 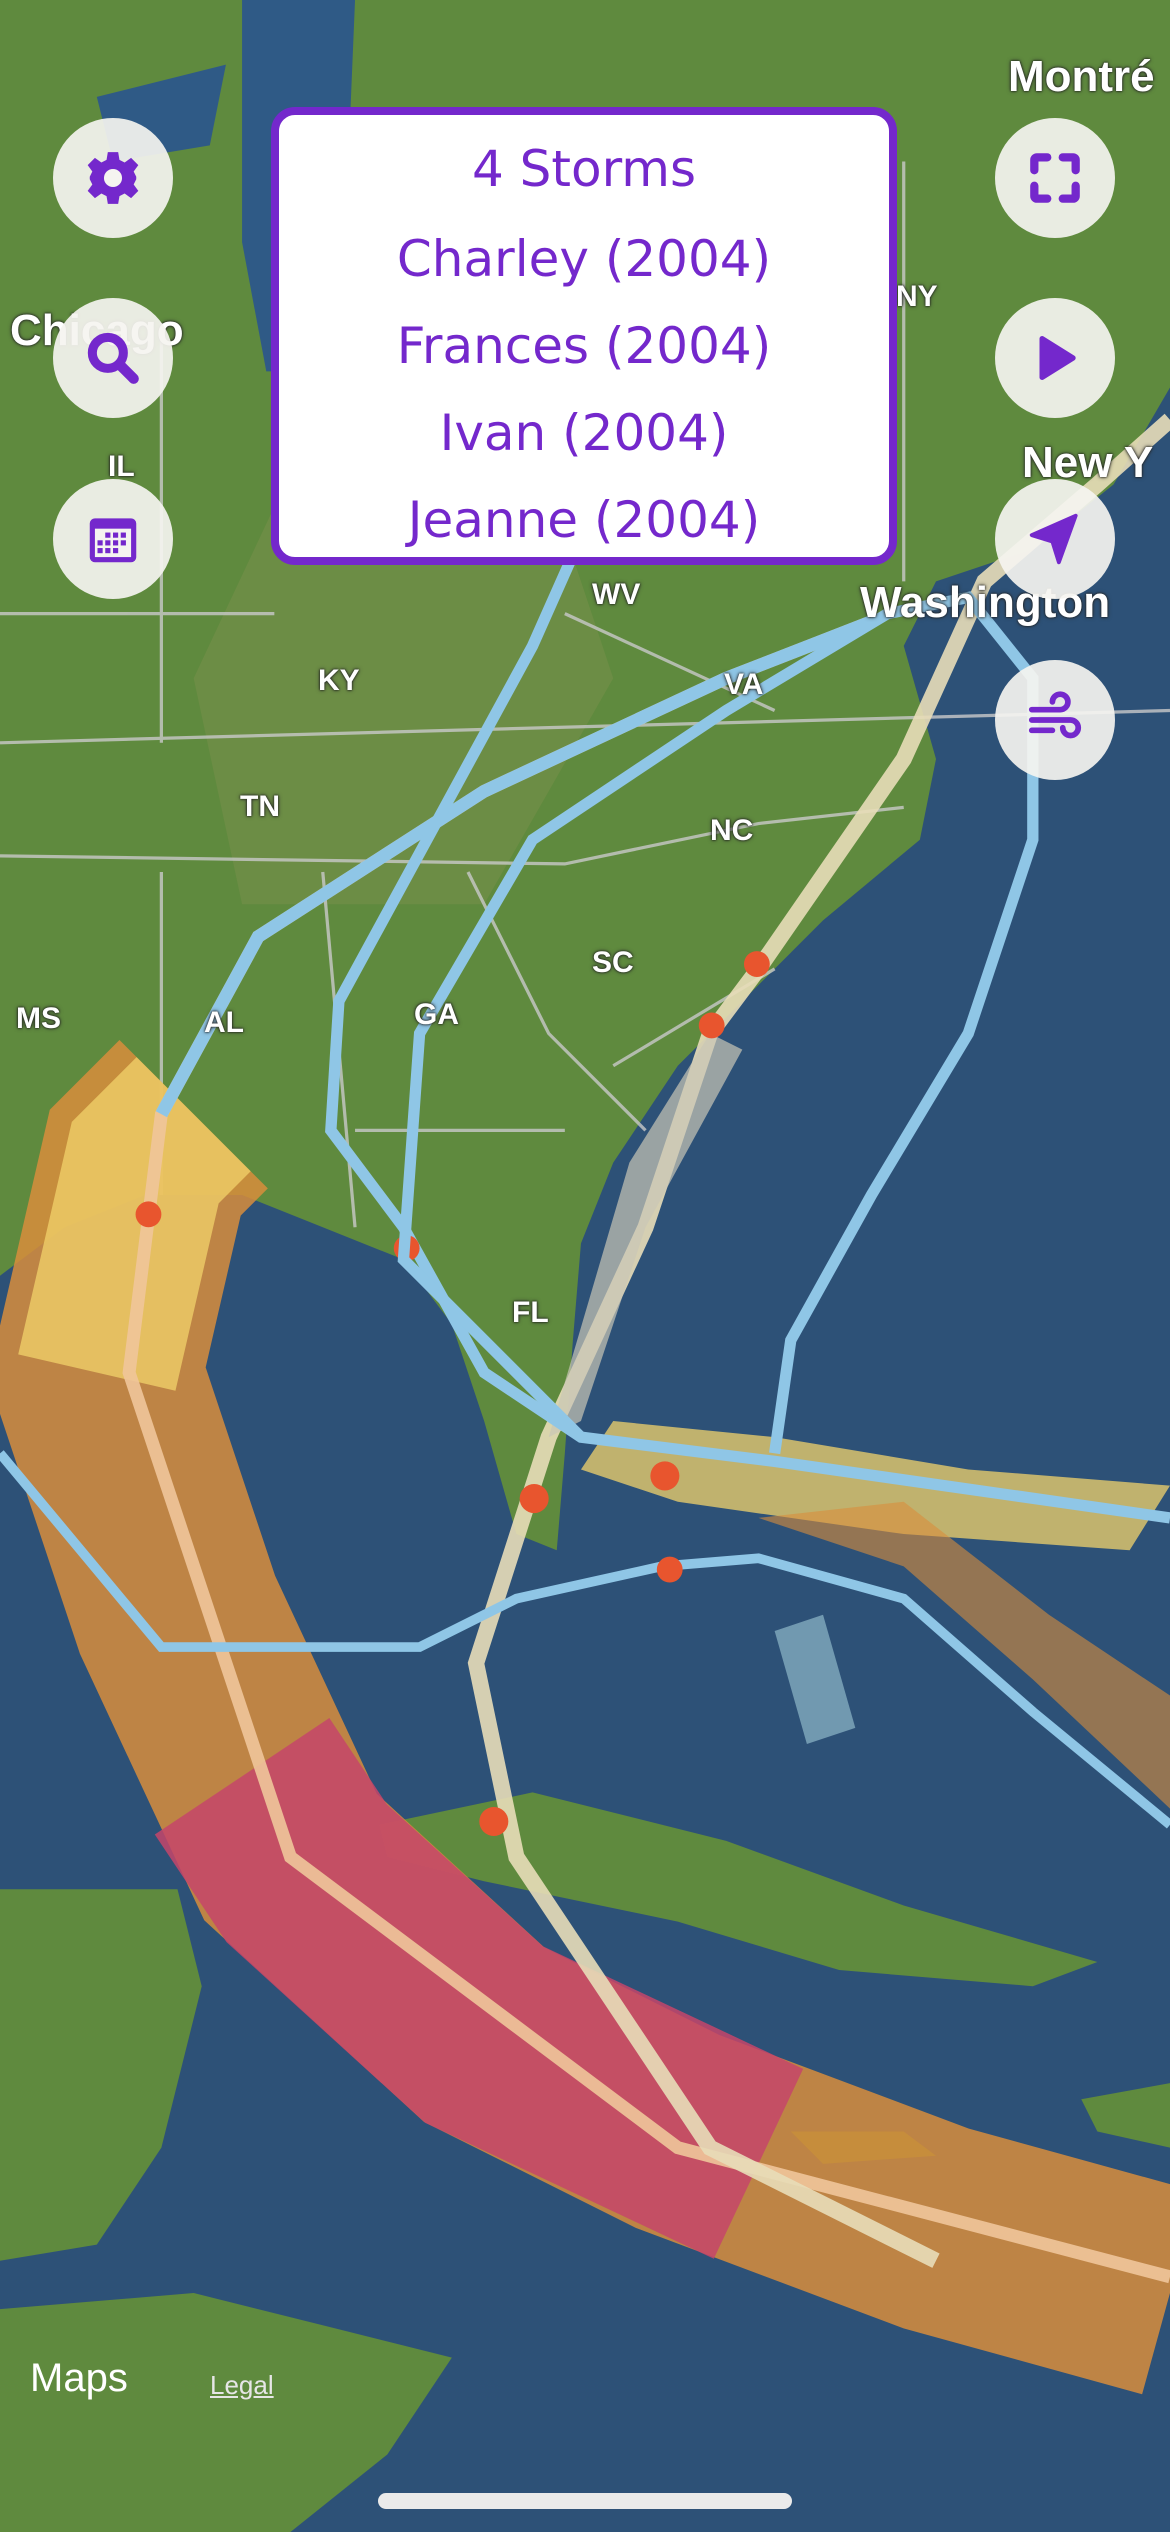 What do you see at coordinates (1081, 76) in the screenshot?
I see `city-label: Montré` at bounding box center [1081, 76].